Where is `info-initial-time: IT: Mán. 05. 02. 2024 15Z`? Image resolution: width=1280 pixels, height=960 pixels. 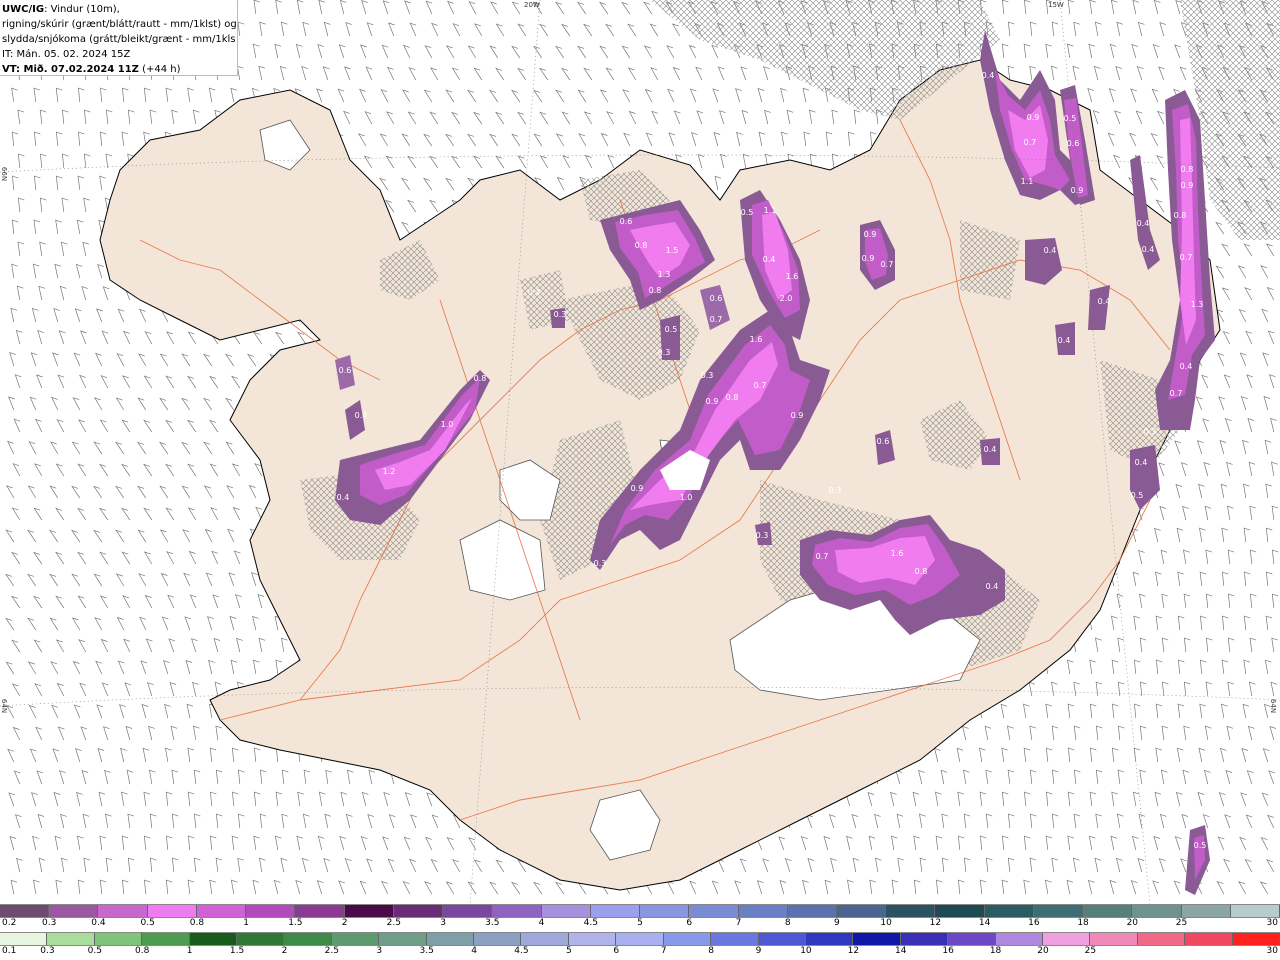
info-initial-time: IT: Mán. 05. 02. 2024 15Z is located at coordinates (66, 54).